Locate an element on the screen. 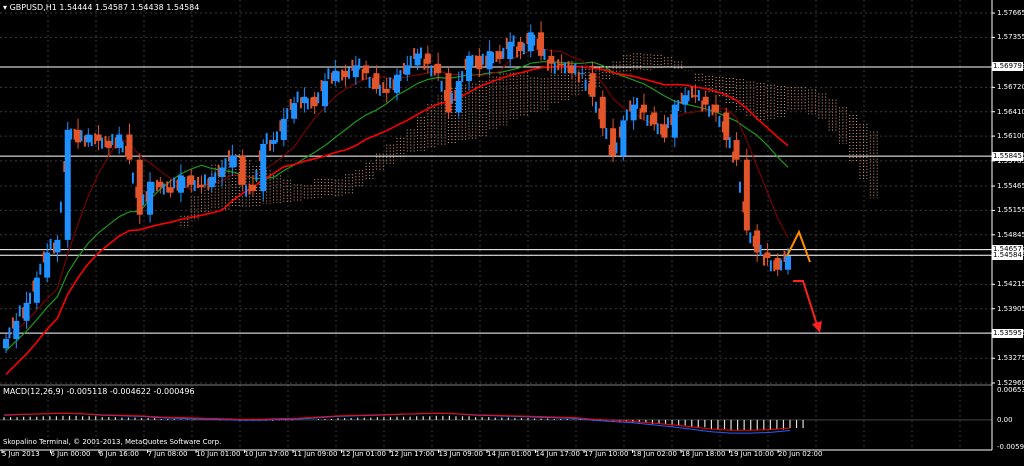 The width and height of the screenshot is (1024, 466). price-axis-label: 1.55155 is located at coordinates (1010, 210).